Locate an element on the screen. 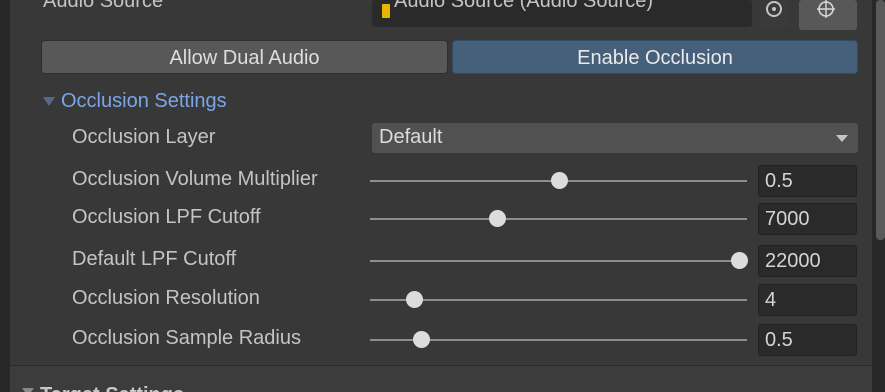 The width and height of the screenshot is (885, 392). slider-row: Default LPF Cutoff is located at coordinates (441, 261).